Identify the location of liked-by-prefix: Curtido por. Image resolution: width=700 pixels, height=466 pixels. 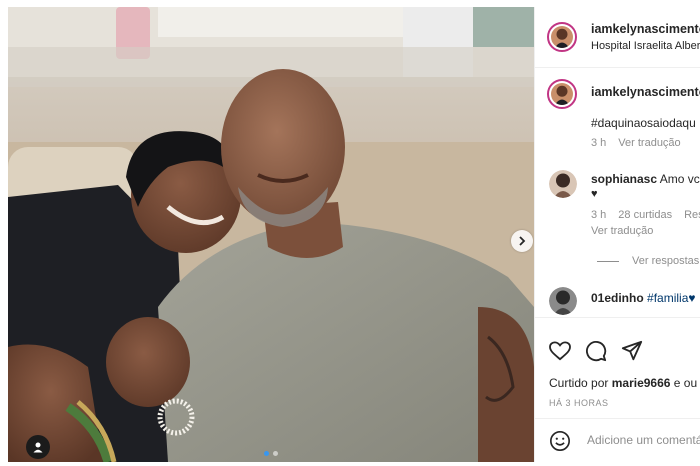
(579, 383).